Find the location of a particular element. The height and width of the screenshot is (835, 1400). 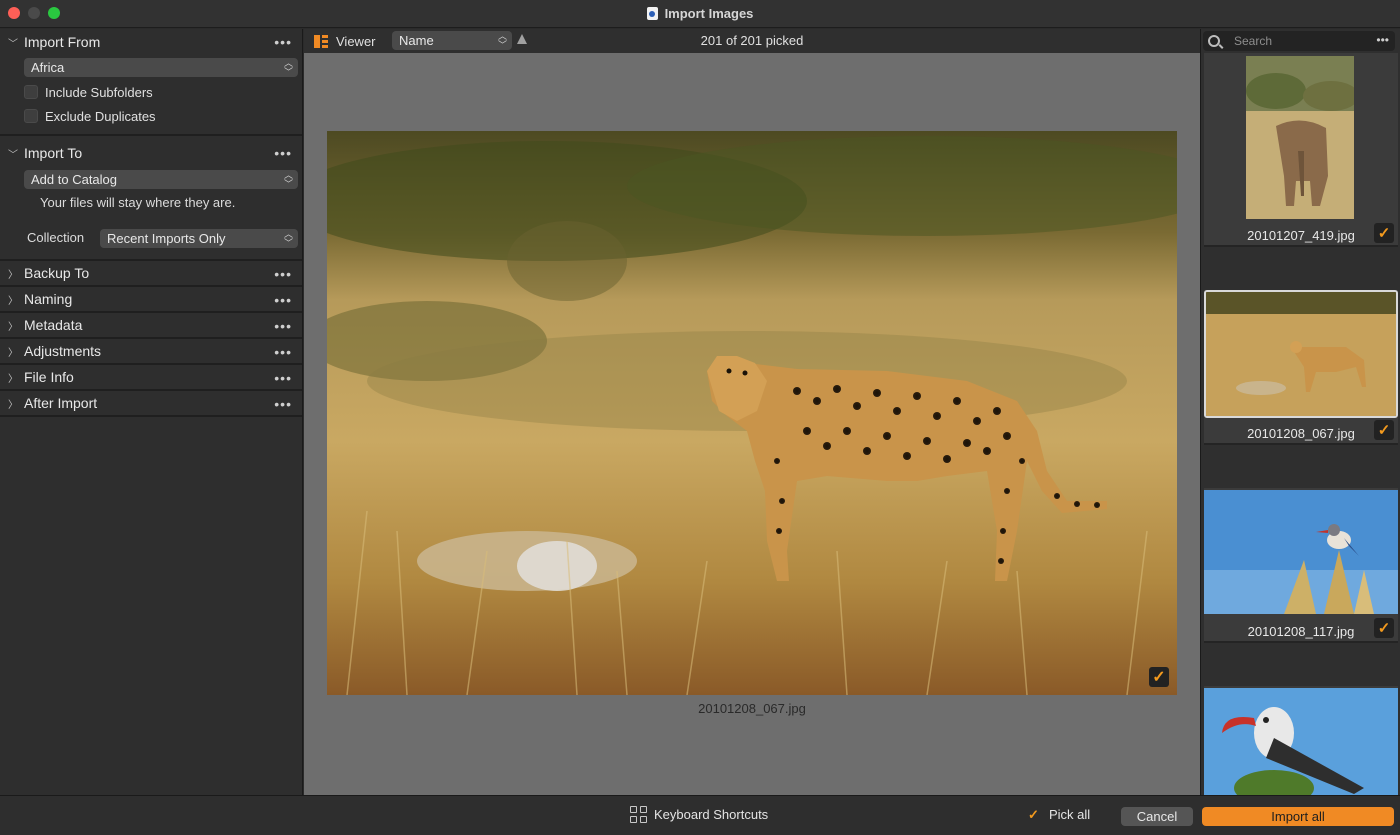

filmstrip-item: 20101208_117.jpg ✓ is located at coordinates (1301, 565).